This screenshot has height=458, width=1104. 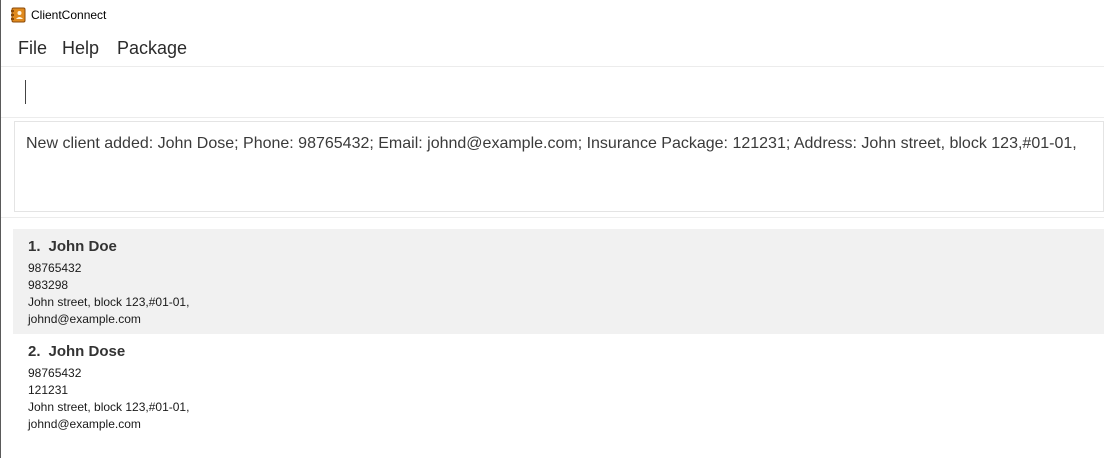 What do you see at coordinates (552, 15) in the screenshot?
I see `title-bar: ClientConnect` at bounding box center [552, 15].